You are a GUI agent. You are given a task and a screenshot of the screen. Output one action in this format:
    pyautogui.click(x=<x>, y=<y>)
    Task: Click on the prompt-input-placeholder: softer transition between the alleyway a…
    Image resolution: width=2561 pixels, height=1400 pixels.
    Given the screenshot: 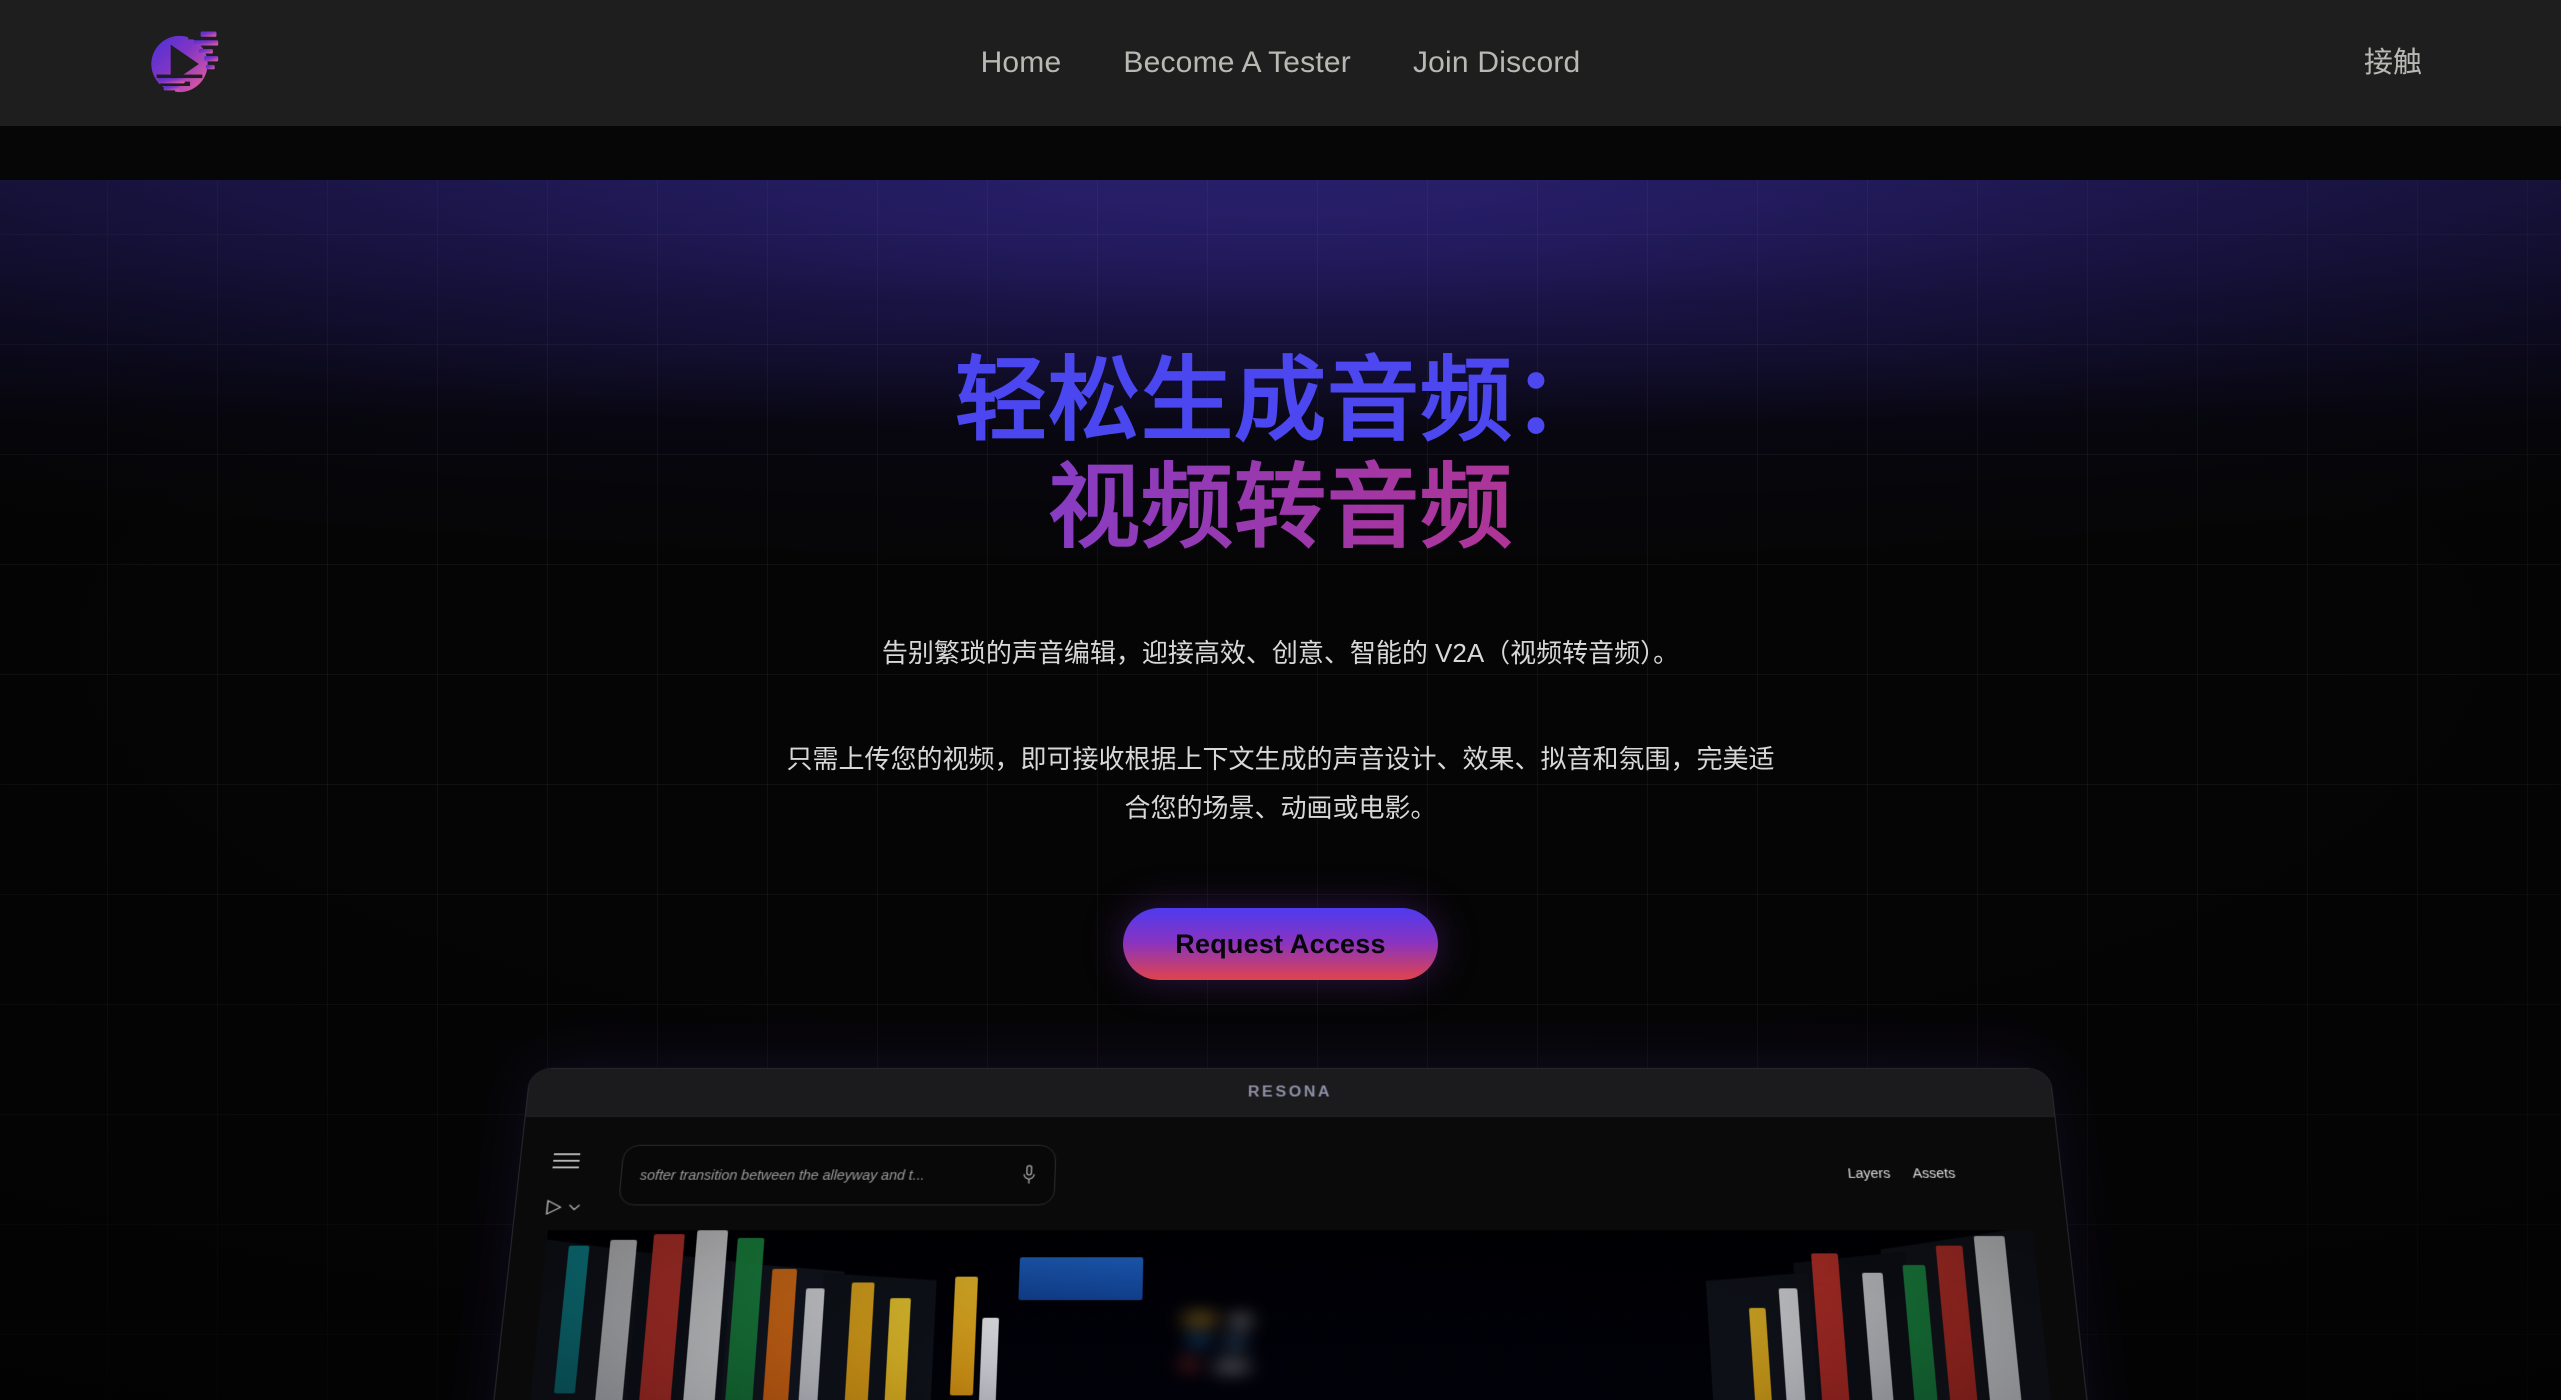 What is the action you would take?
    pyautogui.click(x=782, y=1175)
    